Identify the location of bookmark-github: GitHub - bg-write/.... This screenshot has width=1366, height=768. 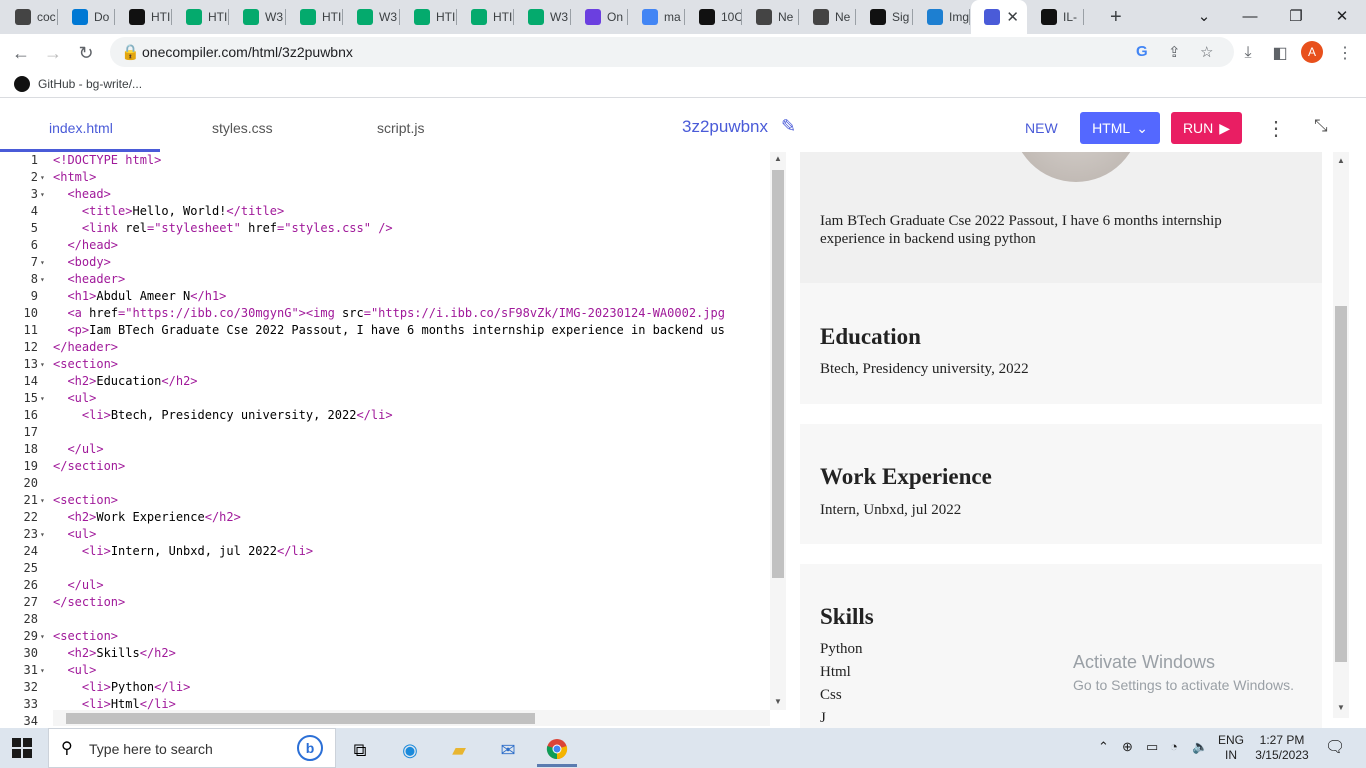
(78, 84).